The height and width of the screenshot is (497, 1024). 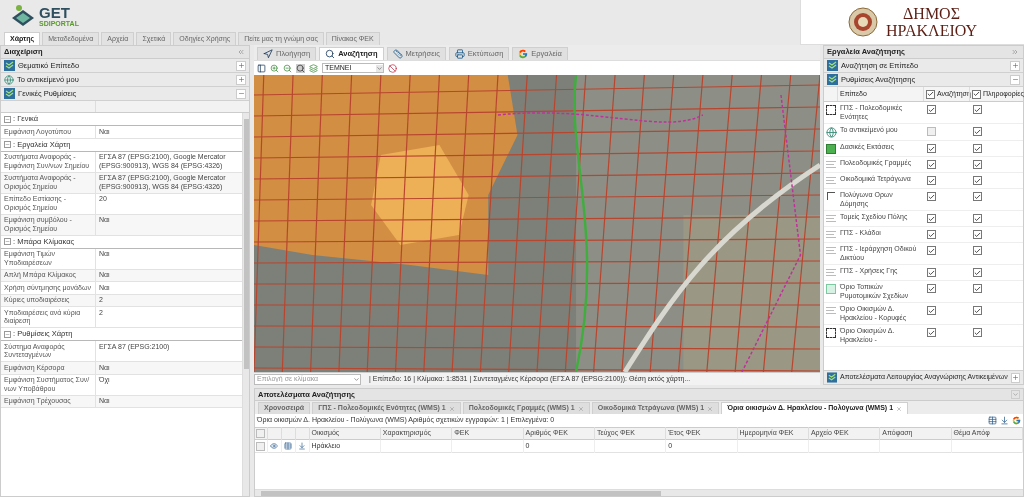 I want to click on clear-selection-icon, so click(x=392, y=68).